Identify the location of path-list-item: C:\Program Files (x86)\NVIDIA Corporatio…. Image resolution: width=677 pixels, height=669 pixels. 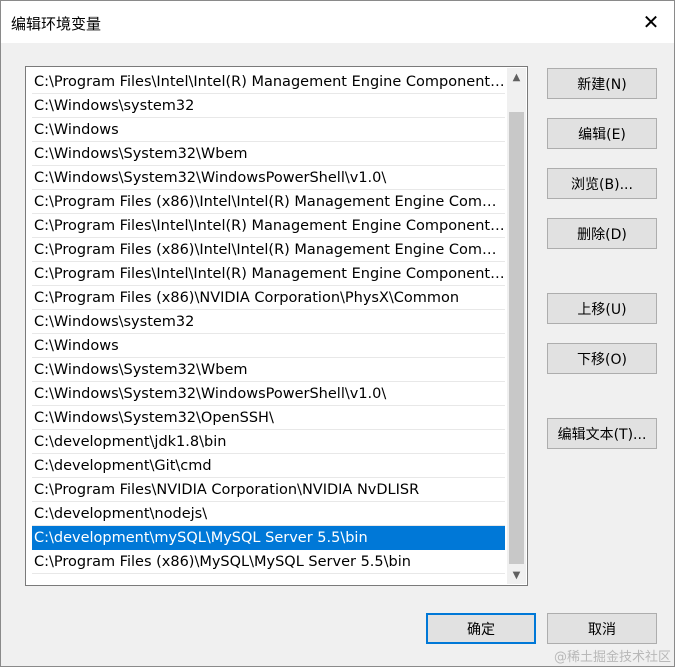
(268, 298).